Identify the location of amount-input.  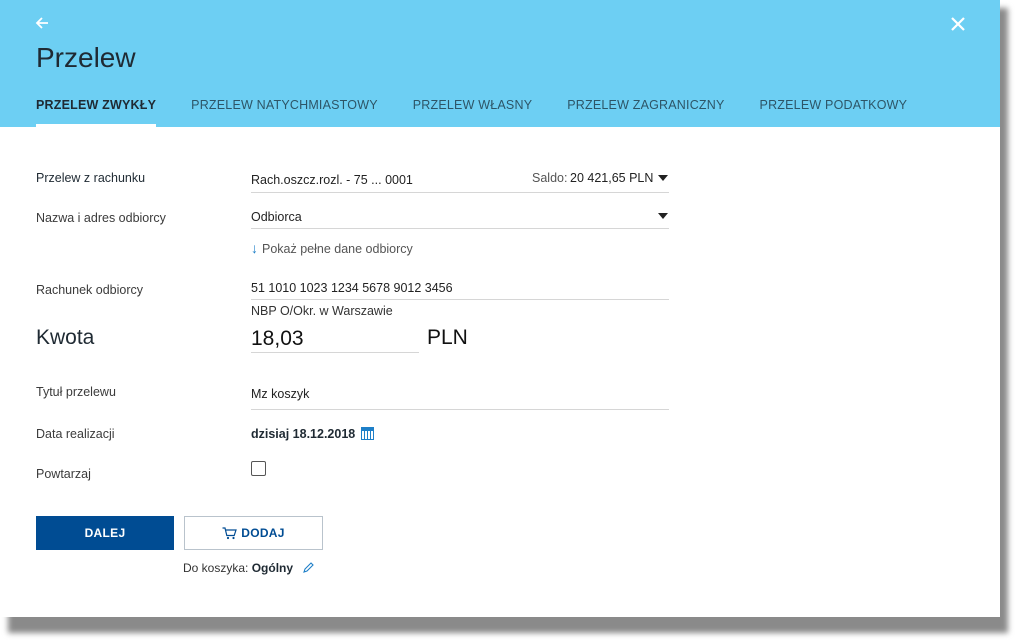
(335, 339).